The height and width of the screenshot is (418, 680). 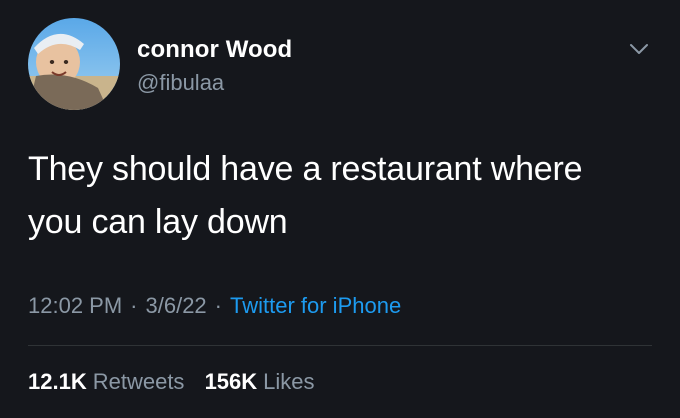 I want to click on tweet-metadata: 12:02 PM · 3/6/22 · Twitter for iPhone, so click(x=214, y=306).